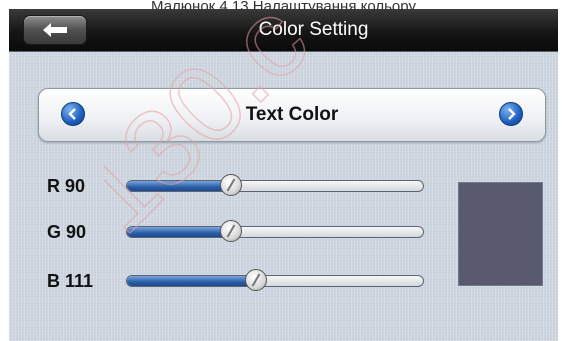  Describe the element at coordinates (66, 186) in the screenshot. I see `slider-label-r: R 90` at that location.